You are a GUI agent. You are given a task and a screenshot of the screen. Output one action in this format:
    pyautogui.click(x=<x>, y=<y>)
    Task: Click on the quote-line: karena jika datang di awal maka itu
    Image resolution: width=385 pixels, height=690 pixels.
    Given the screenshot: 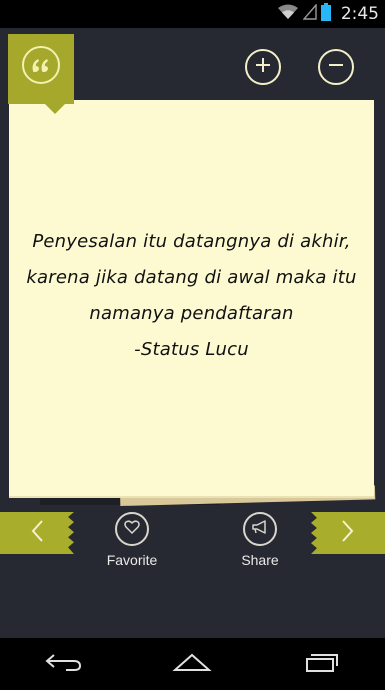 What is the action you would take?
    pyautogui.click(x=191, y=277)
    